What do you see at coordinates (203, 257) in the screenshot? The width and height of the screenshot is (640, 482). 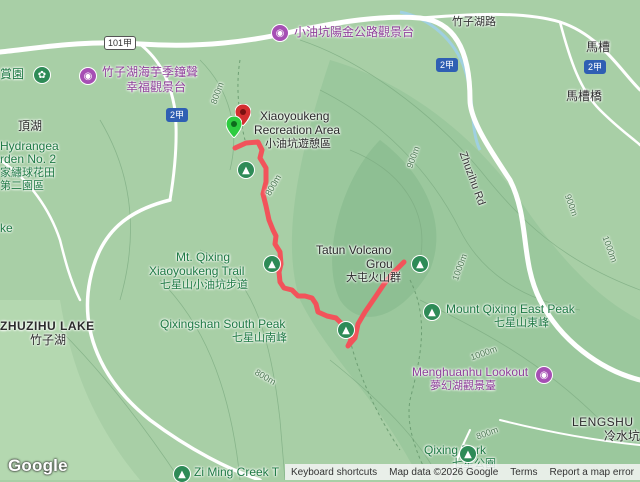 I see `qixing-trail-label-1: Mt. Qixing` at bounding box center [203, 257].